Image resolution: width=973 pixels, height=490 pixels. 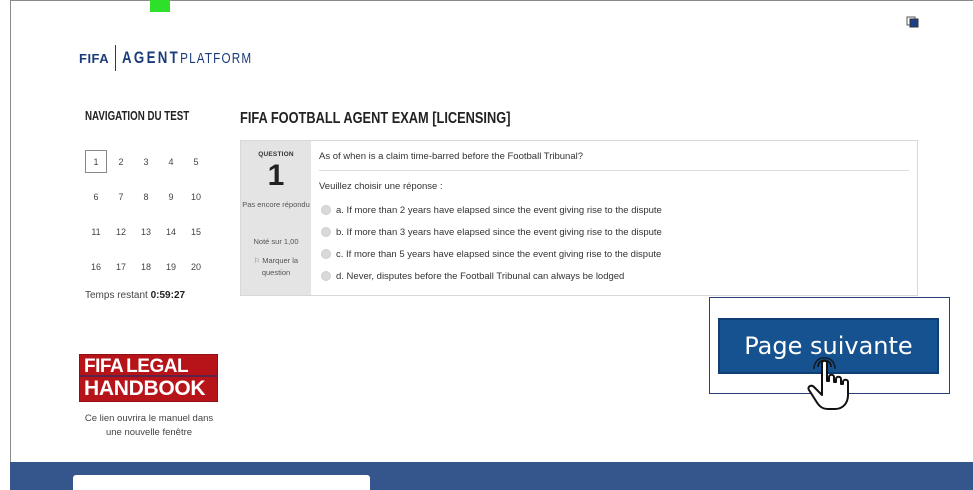 I want to click on answer-prompt: Veuillez choisir une réponse :, so click(x=381, y=186).